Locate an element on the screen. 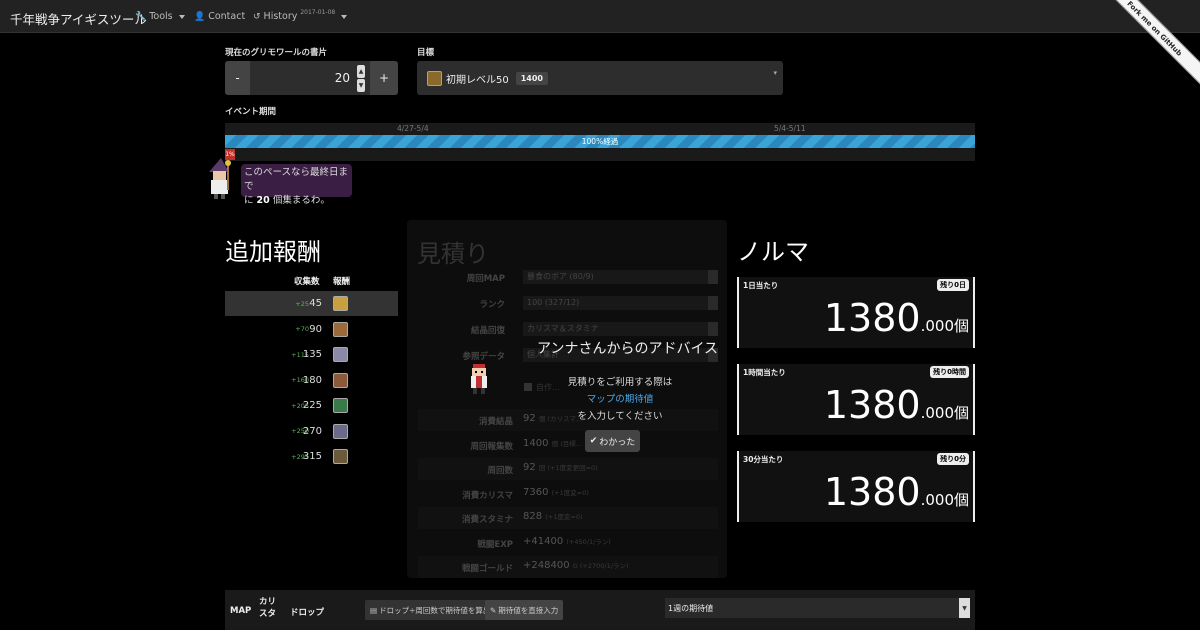 Image resolution: width=1200 pixels, height=630 pixels. direct-input-label: 期待値を直接入力 is located at coordinates (528, 610).